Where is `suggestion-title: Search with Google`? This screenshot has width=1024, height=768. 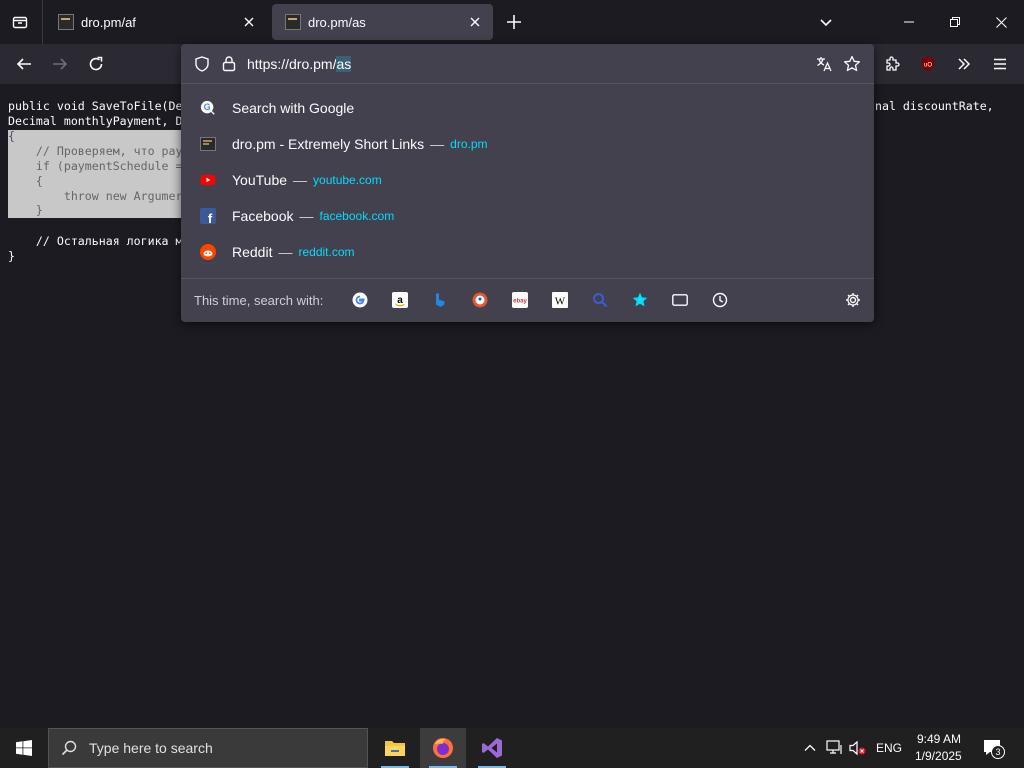 suggestion-title: Search with Google is located at coordinates (293, 108).